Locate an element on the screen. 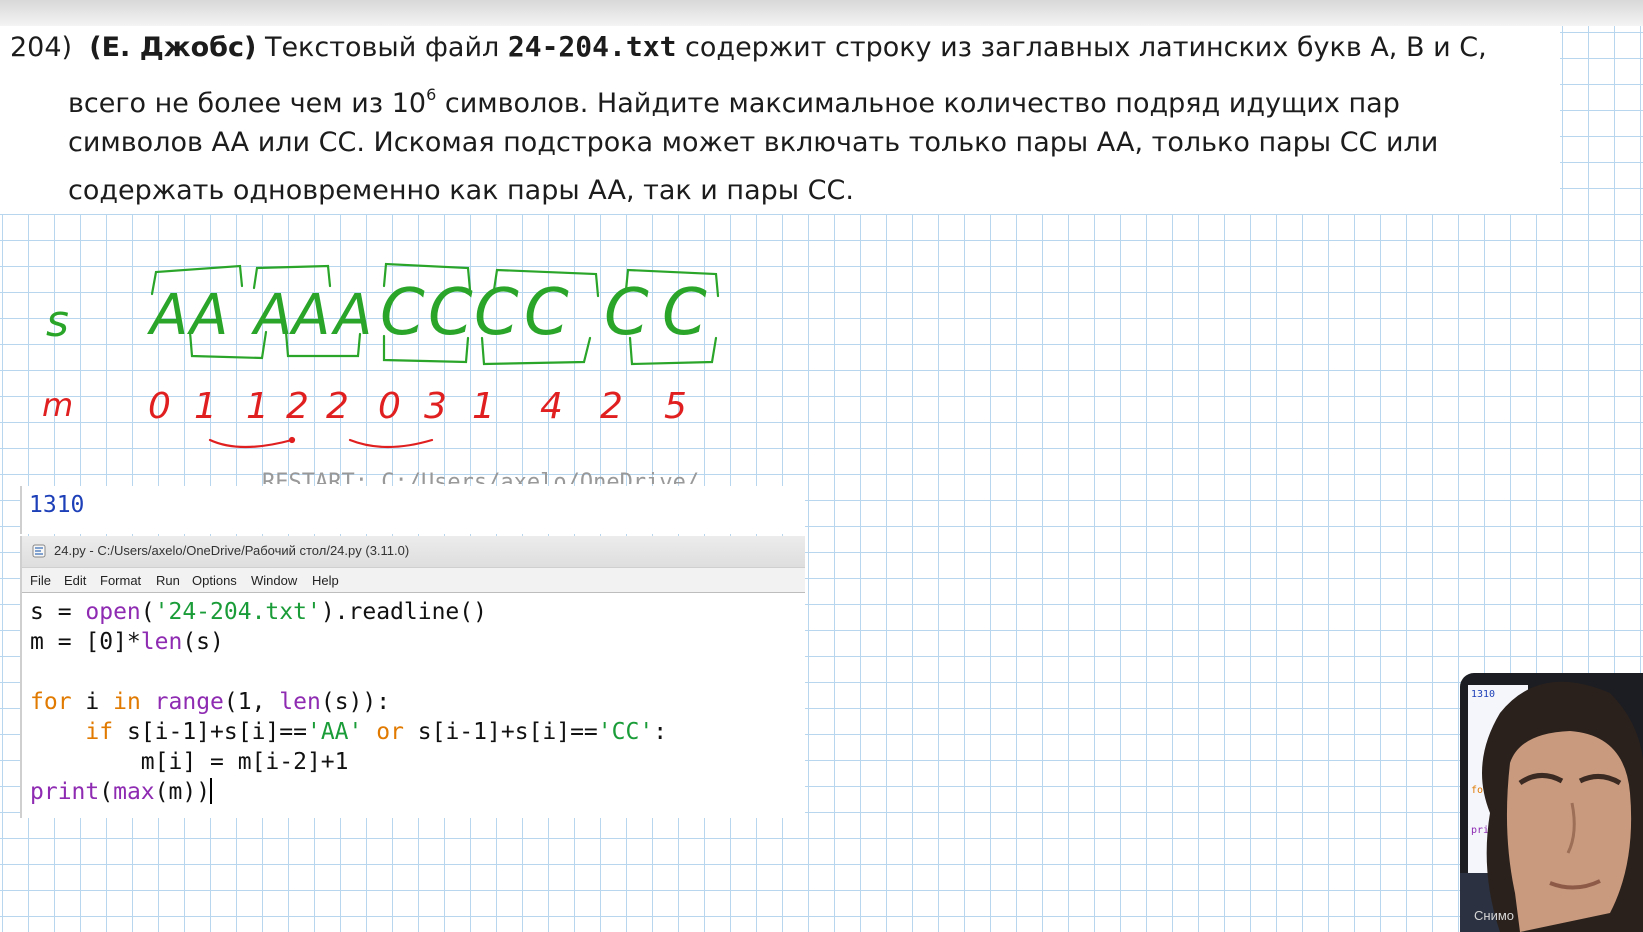 This screenshot has height=932, width=1643. task-line1-pre: Текстовый файл is located at coordinates (382, 47).